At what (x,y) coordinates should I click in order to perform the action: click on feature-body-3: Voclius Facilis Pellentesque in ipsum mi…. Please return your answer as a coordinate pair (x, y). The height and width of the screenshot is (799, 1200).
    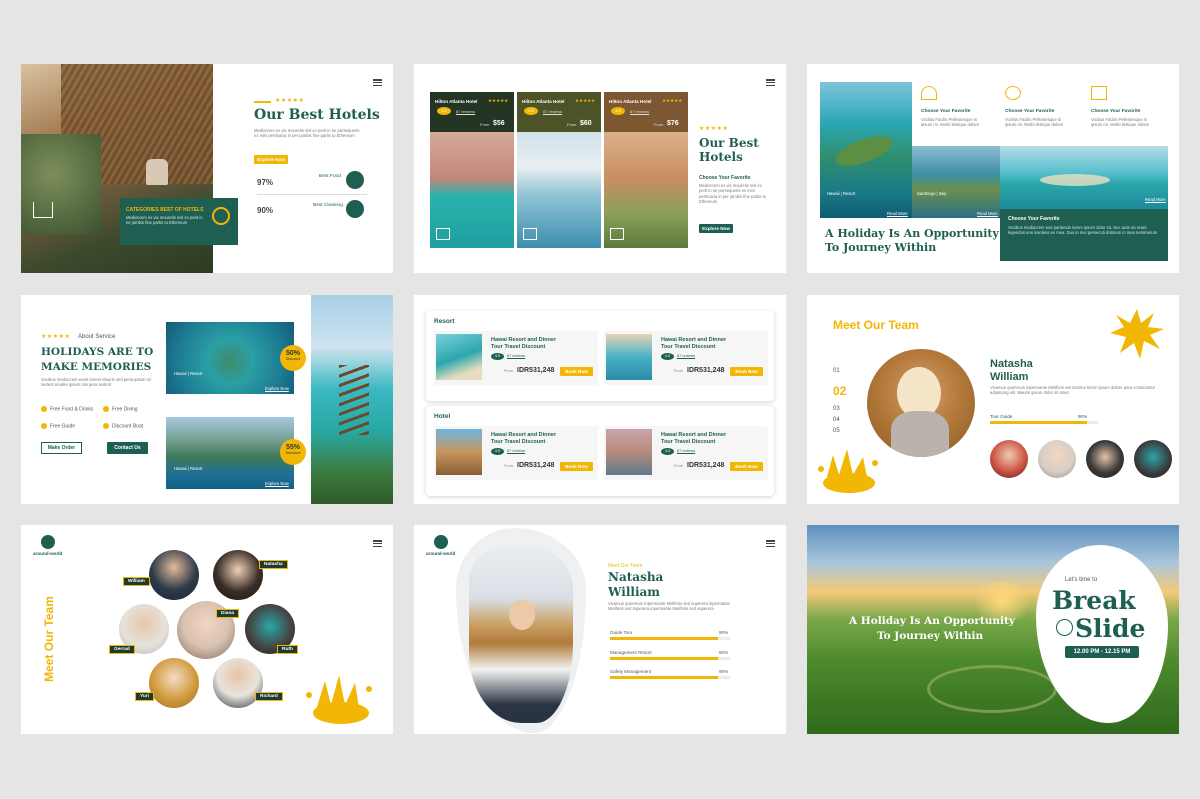
    Looking at the image, I should click on (1120, 122).